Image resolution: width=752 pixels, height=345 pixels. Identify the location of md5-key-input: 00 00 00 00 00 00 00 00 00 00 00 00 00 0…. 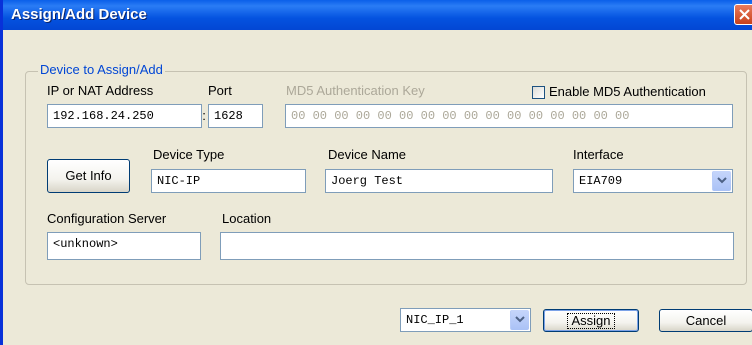
(509, 116).